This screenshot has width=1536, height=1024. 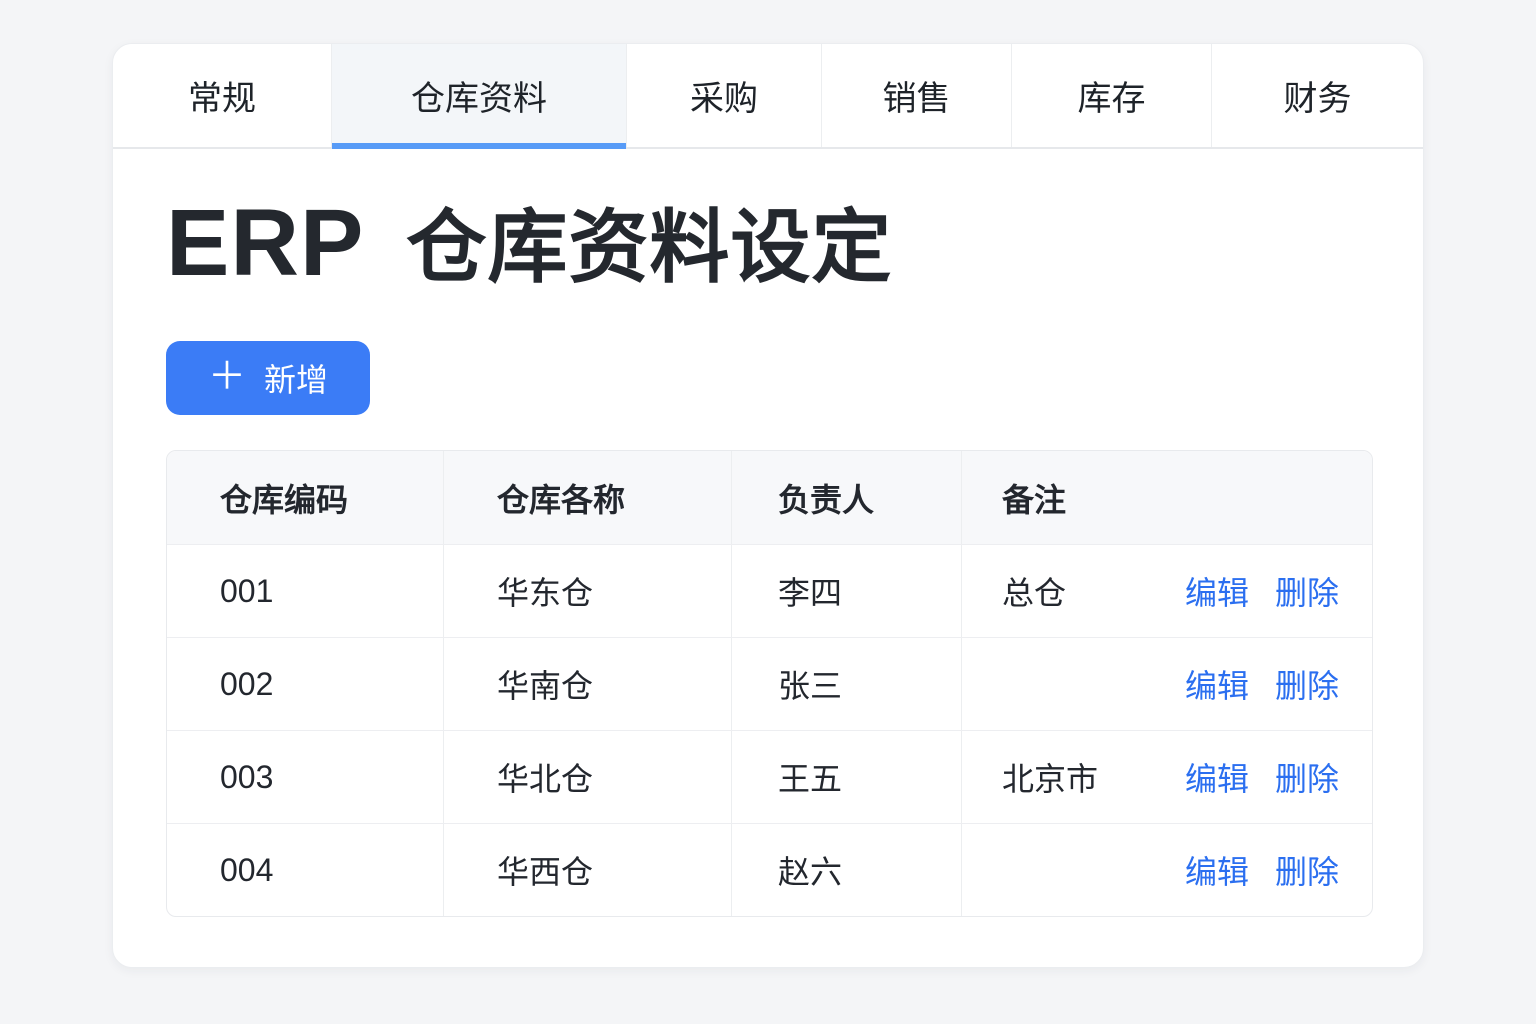 I want to click on tab-bar: 常规 仓库资料 采购 销售 库存 财务, so click(x=768, y=96).